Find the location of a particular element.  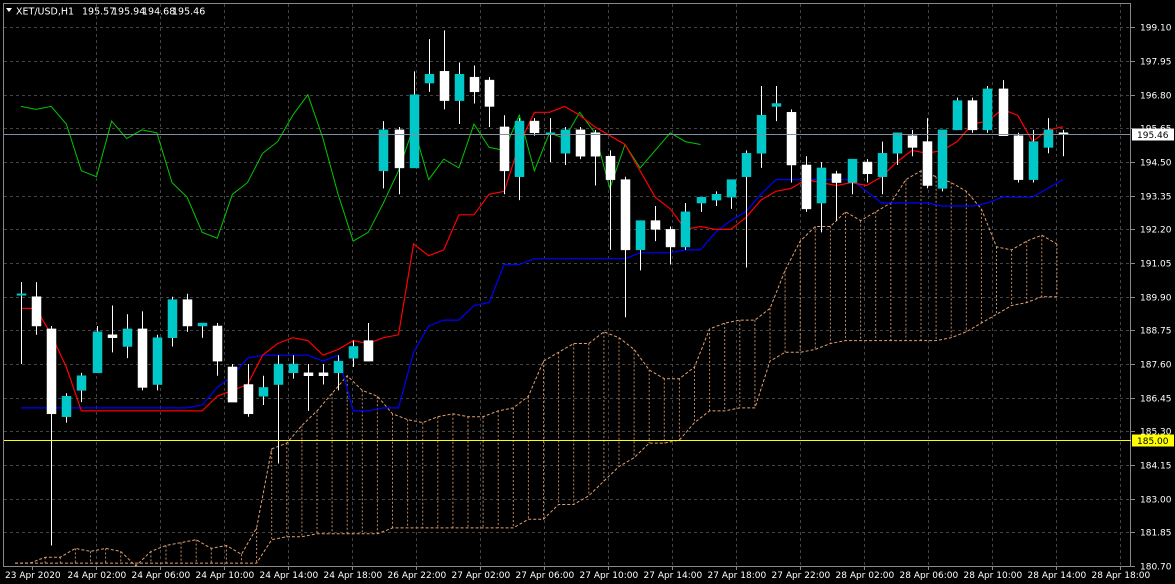

y-tick-label: 196.80 is located at coordinates (1156, 97).